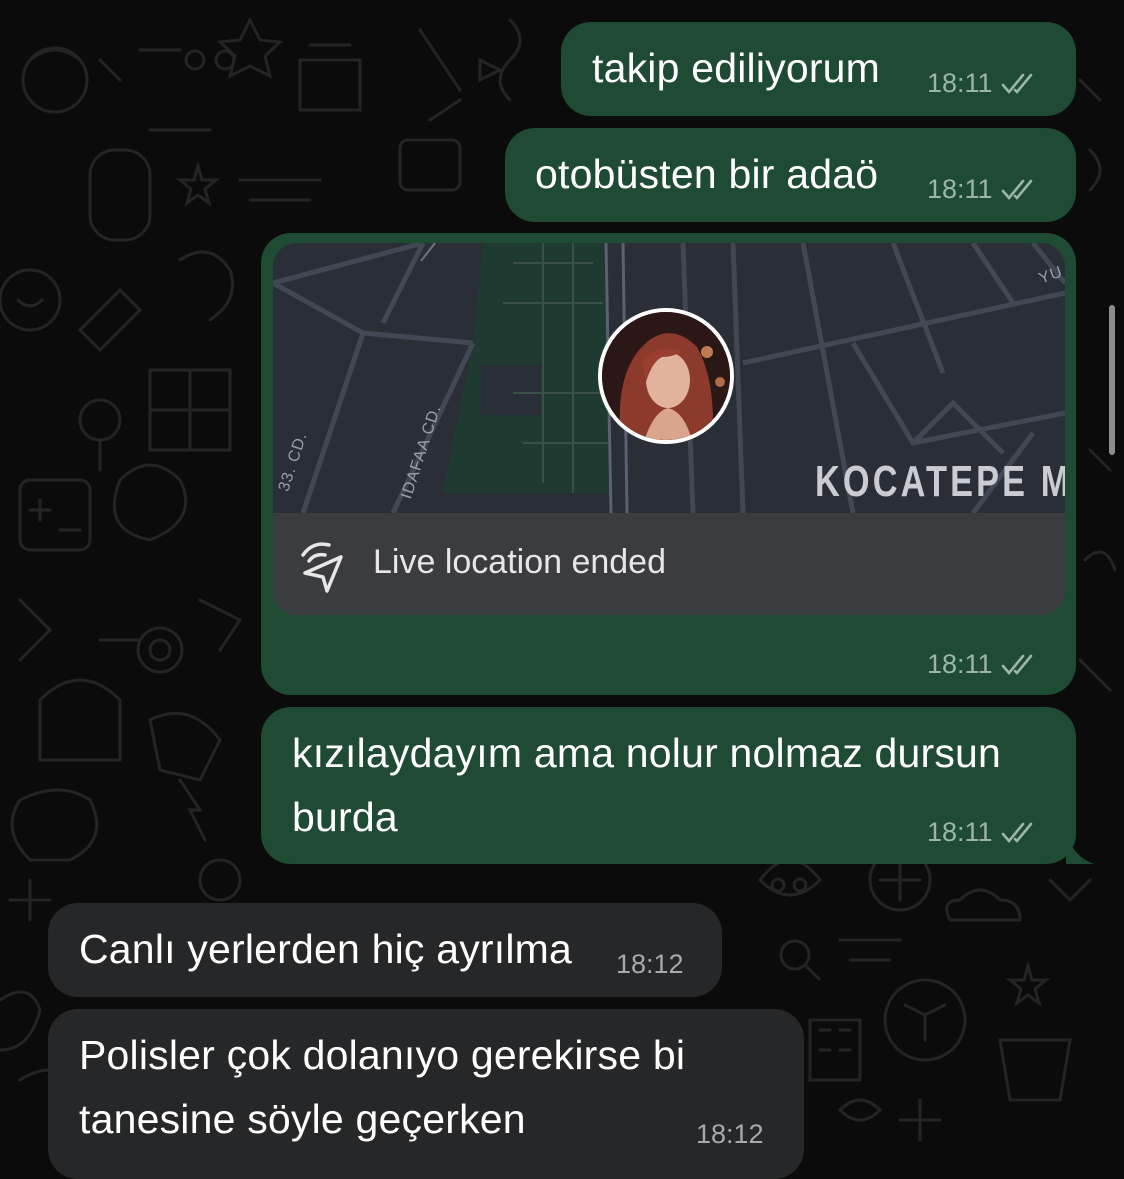 The width and height of the screenshot is (1124, 1179). I want to click on live-location-status-bar: Live location ended, so click(669, 564).